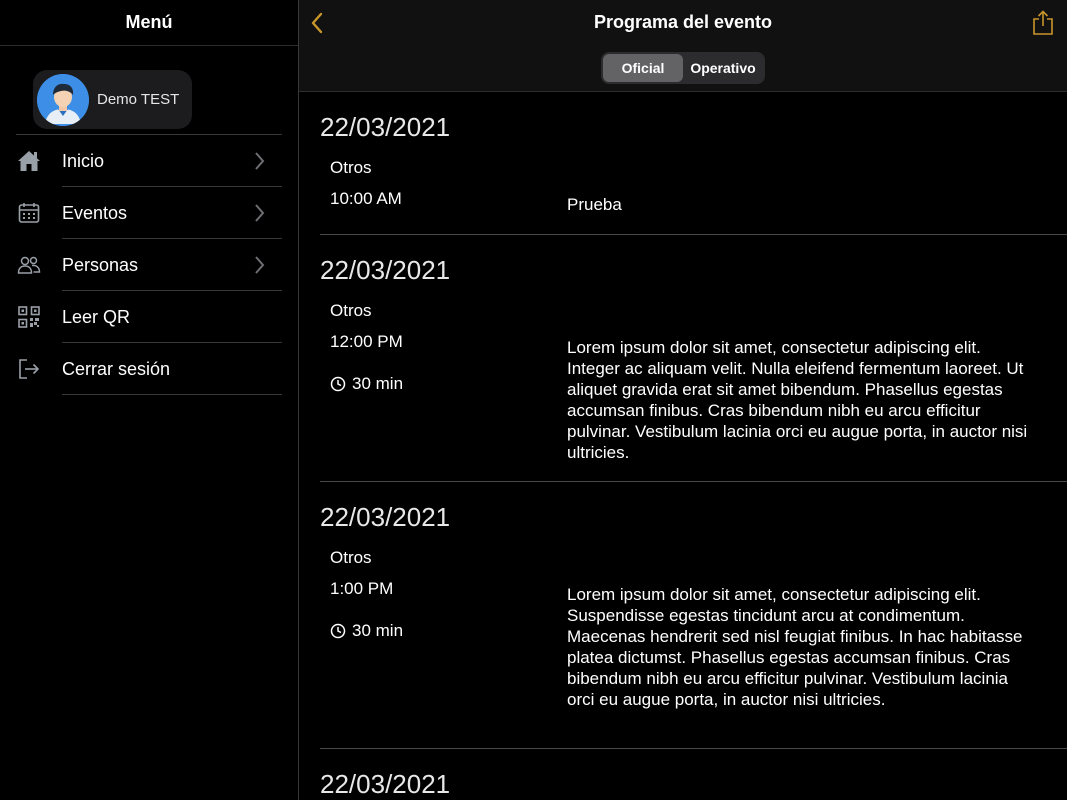  What do you see at coordinates (723, 68) in the screenshot?
I see `segment-operativo: Operativo` at bounding box center [723, 68].